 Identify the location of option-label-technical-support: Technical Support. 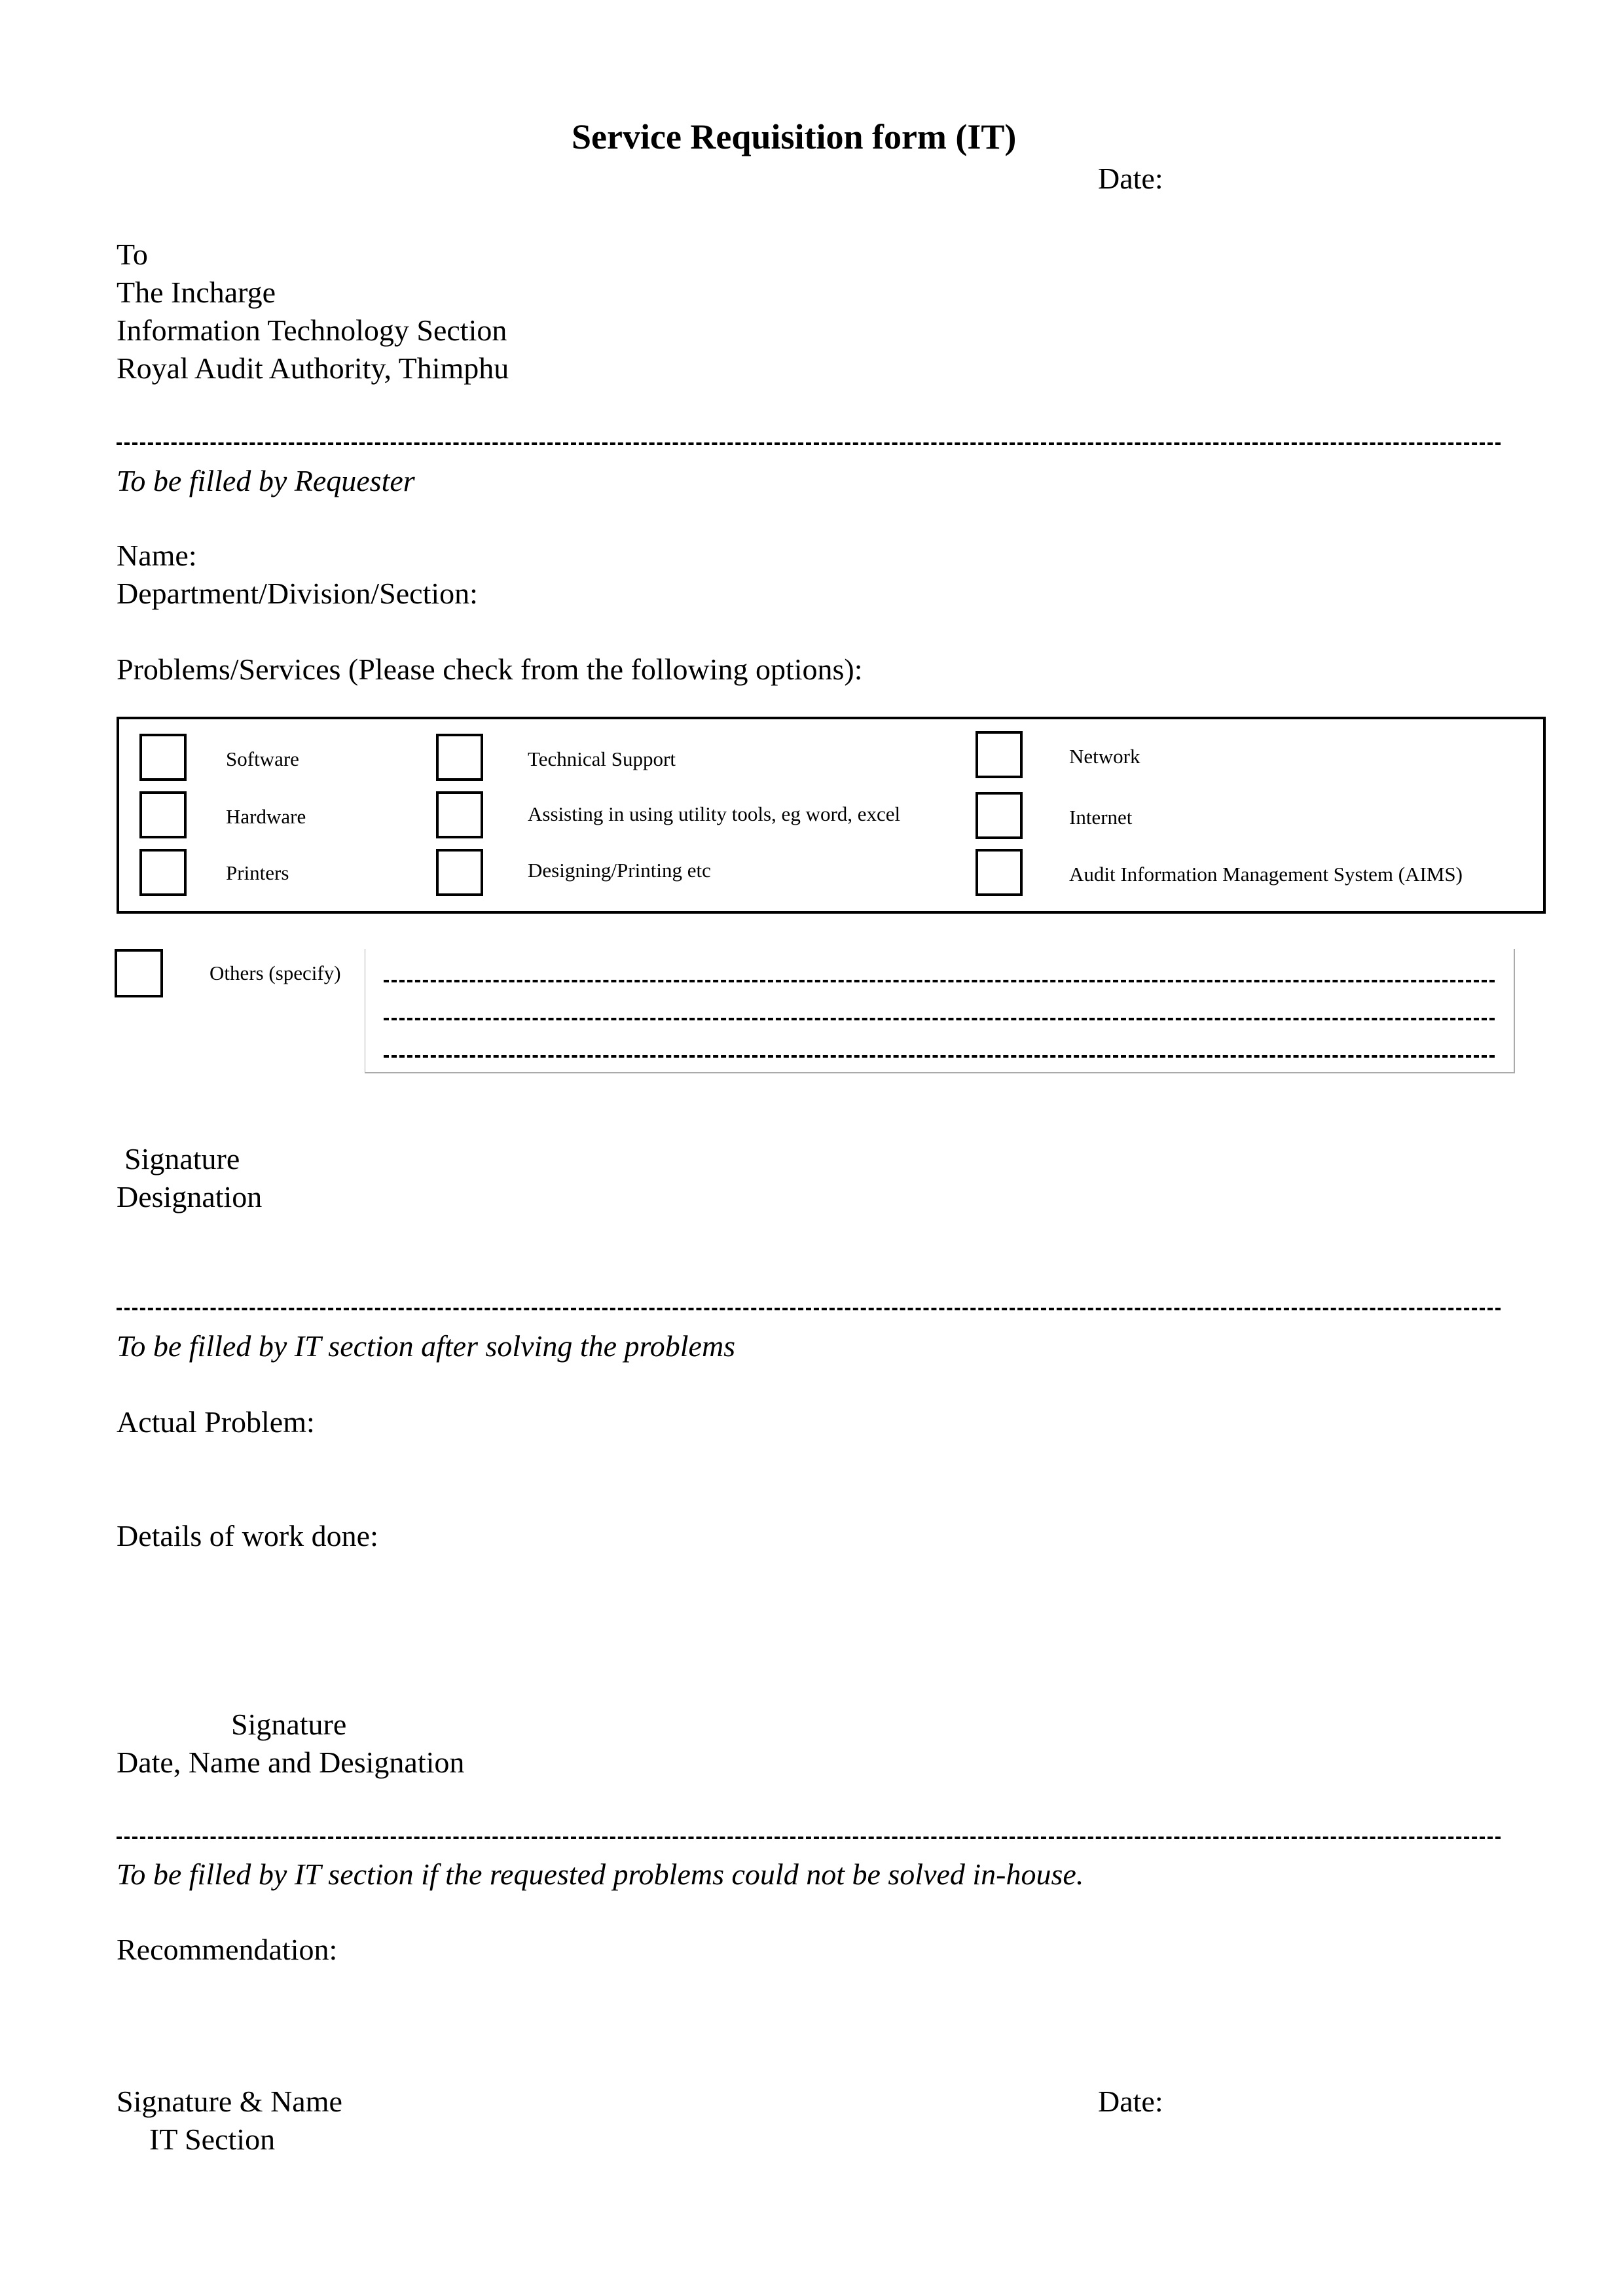
(602, 758).